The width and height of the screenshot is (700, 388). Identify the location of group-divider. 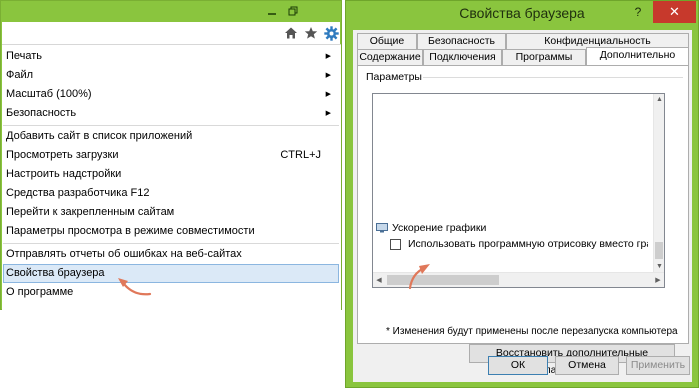
(553, 77).